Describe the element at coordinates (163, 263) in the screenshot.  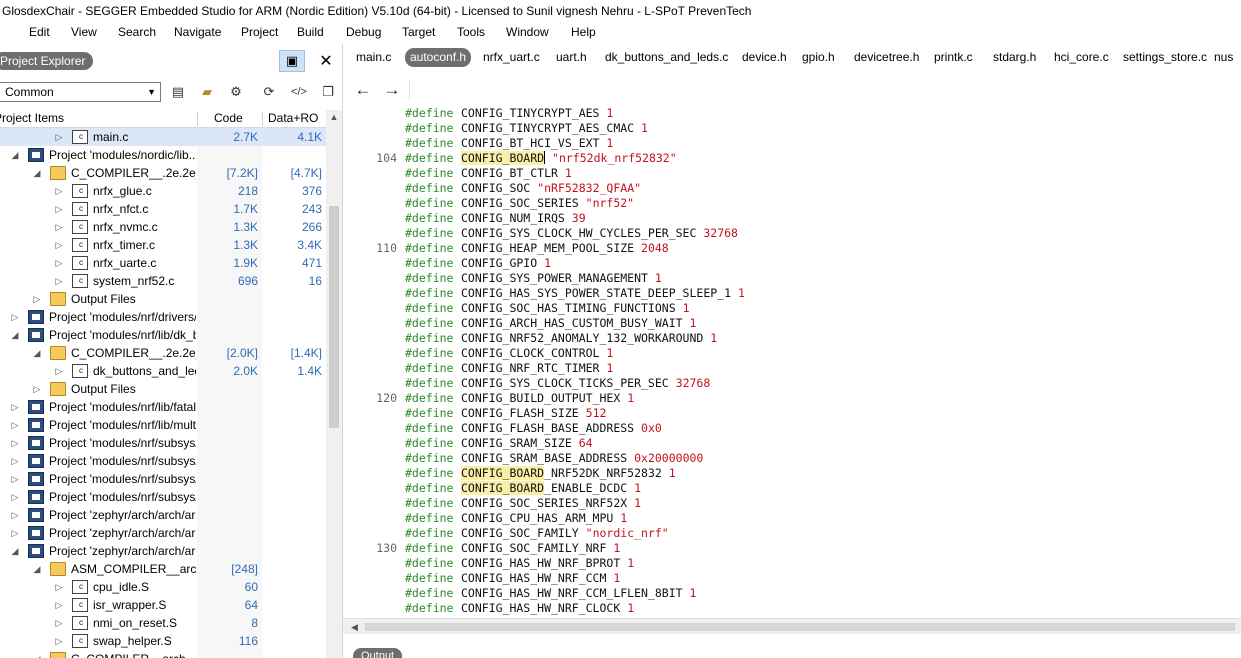
I see `tree-row: ▷ nrfx_uarte.c 1.9K 471` at that location.